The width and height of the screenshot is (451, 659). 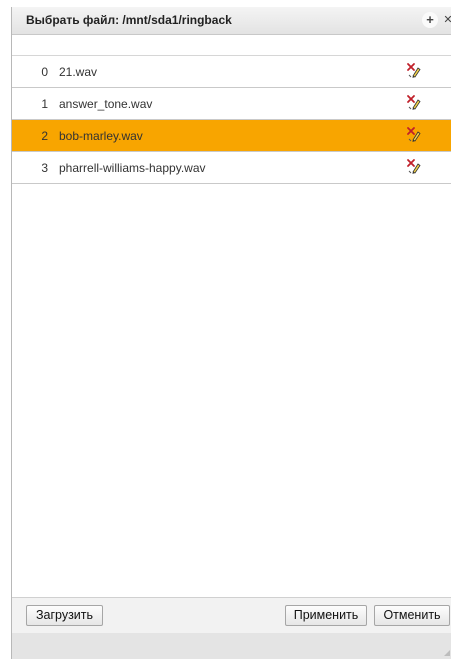 What do you see at coordinates (326, 615) in the screenshot?
I see `apply-button: Применить` at bounding box center [326, 615].